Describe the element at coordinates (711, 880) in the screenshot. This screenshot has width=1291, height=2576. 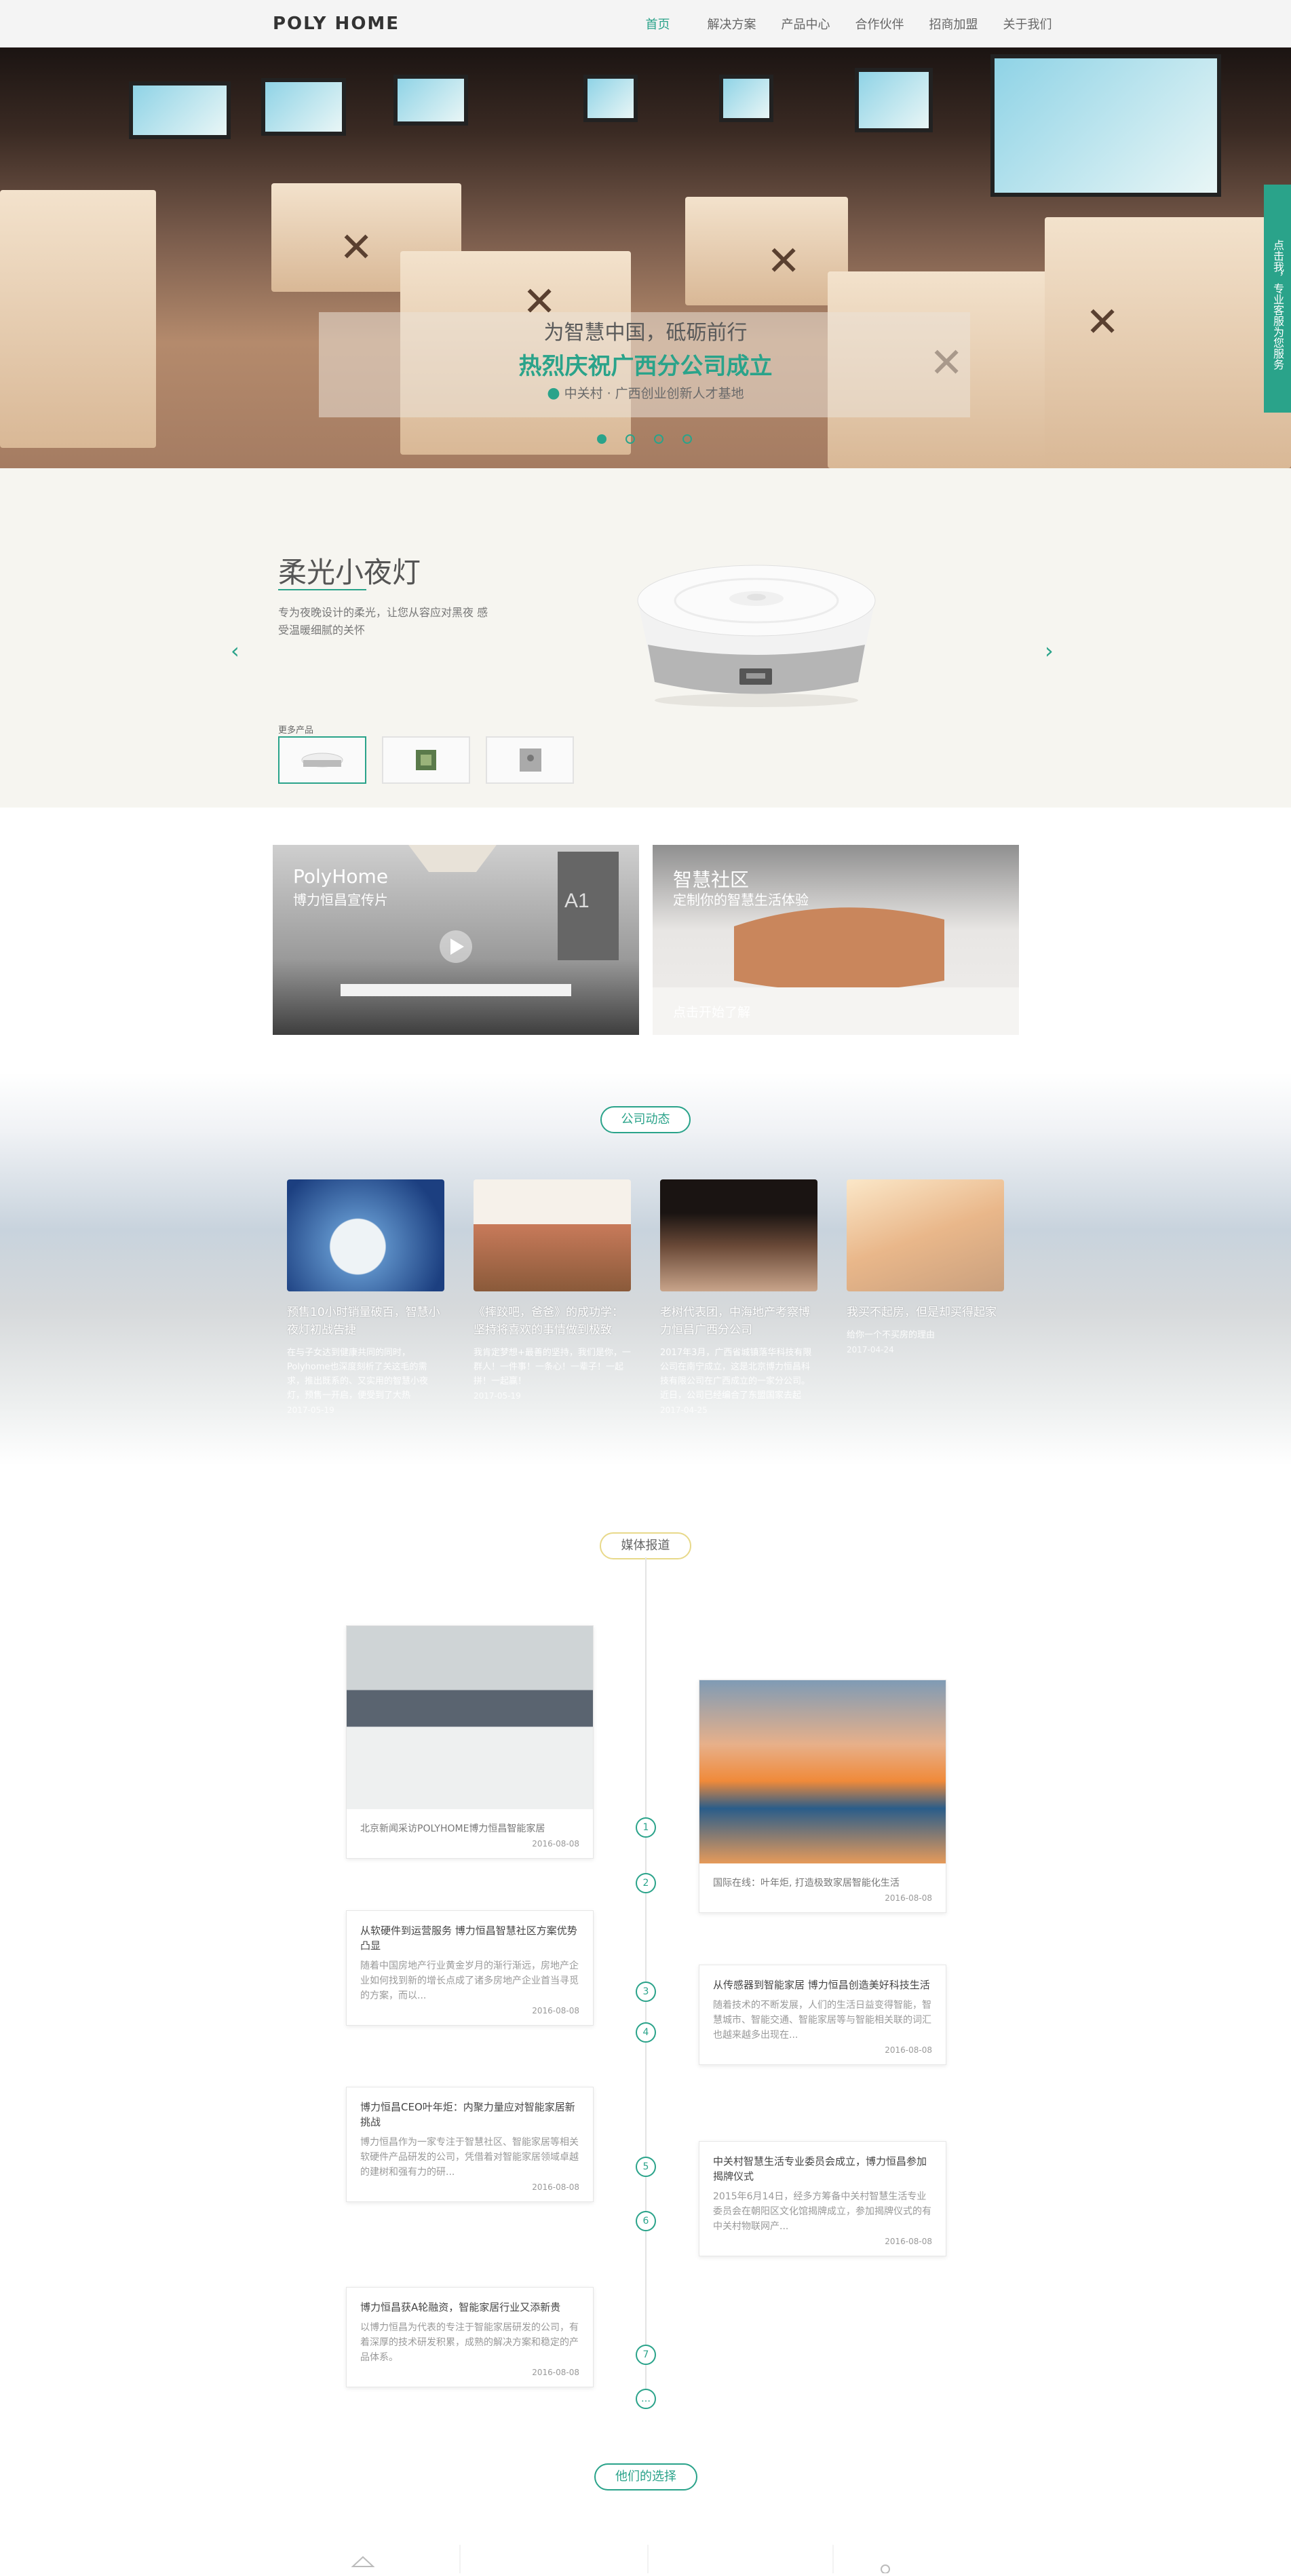
I see `video-card-title: 智慧社区` at that location.